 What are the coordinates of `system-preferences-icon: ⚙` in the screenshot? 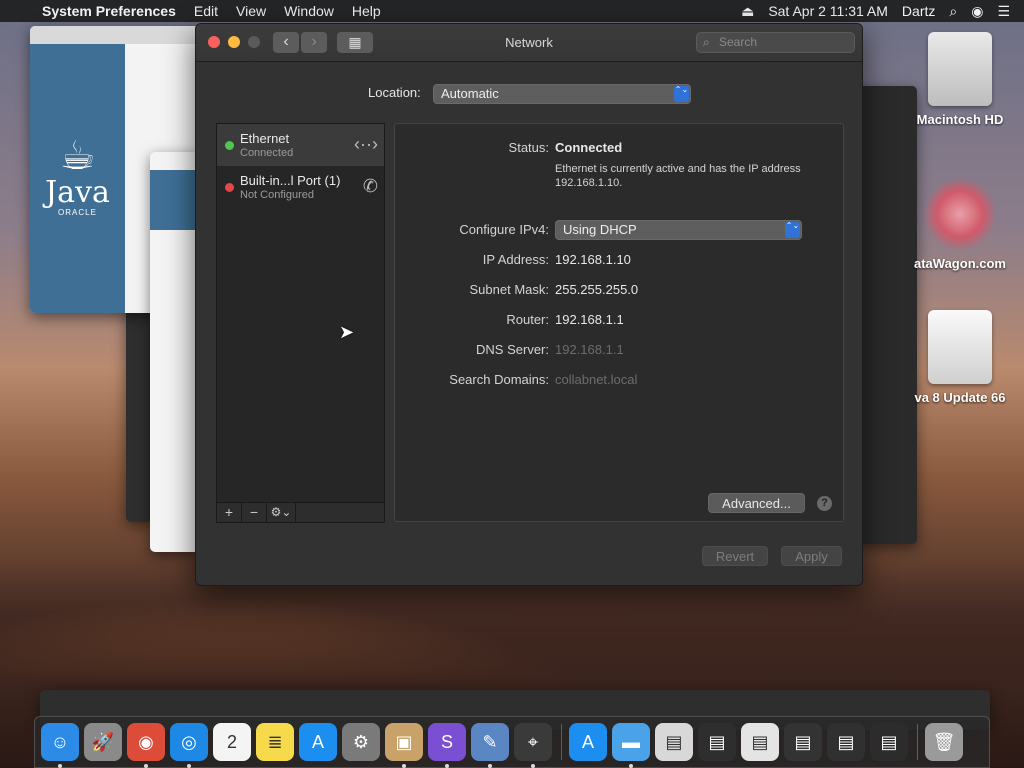 It's located at (361, 742).